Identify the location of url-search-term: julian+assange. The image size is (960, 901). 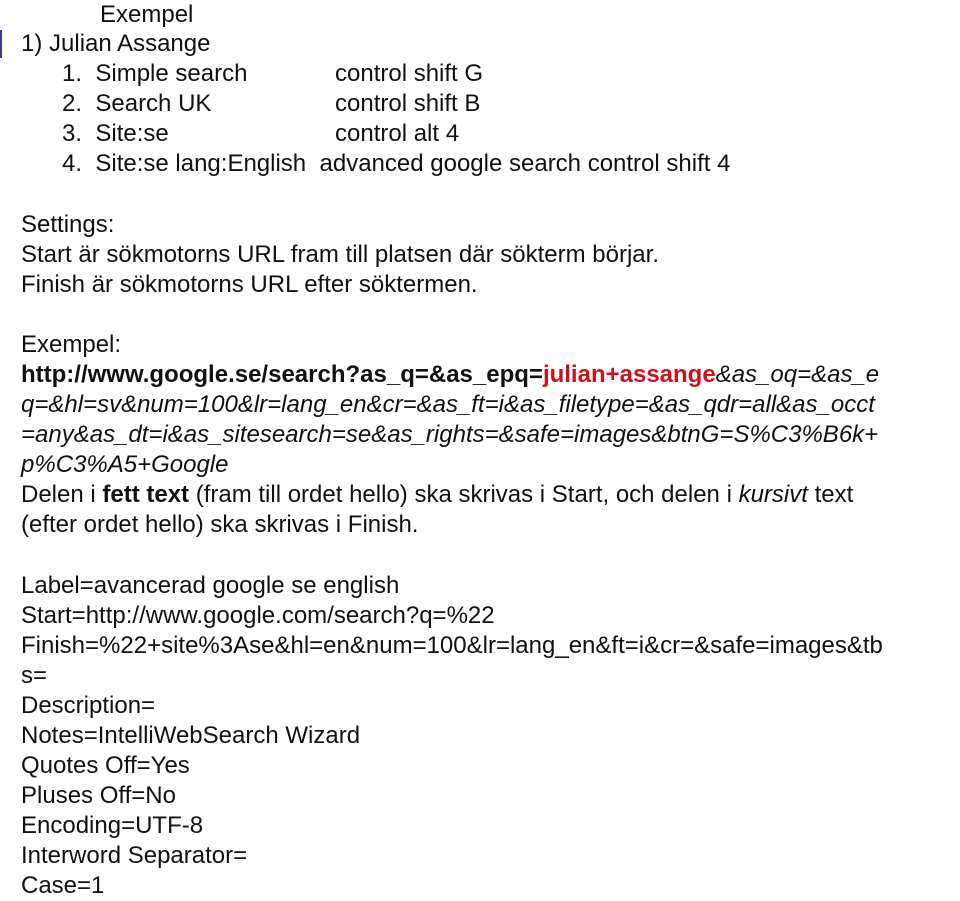
(629, 374).